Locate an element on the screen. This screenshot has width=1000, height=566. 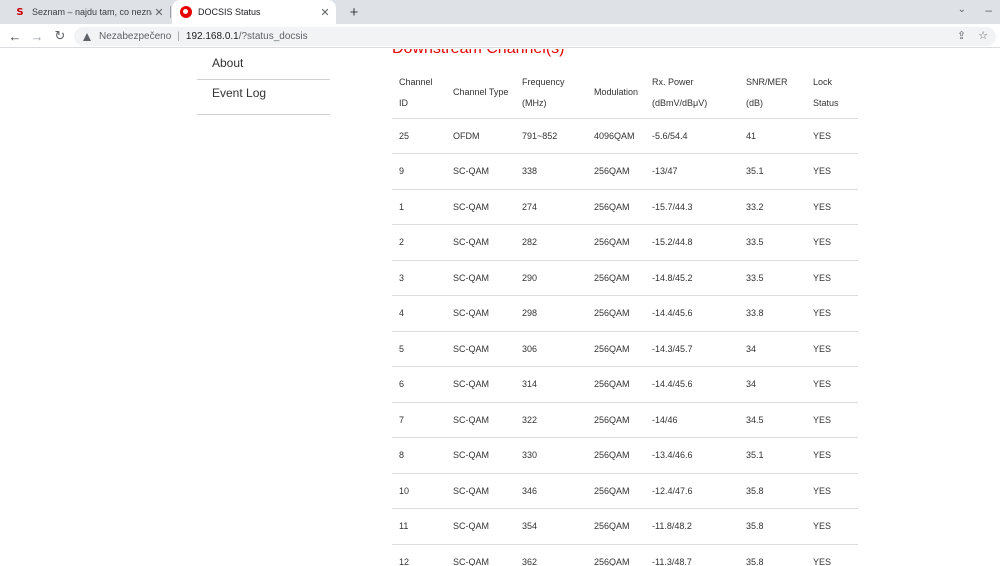
back-arrow-icon: ← is located at coordinates (15, 36).